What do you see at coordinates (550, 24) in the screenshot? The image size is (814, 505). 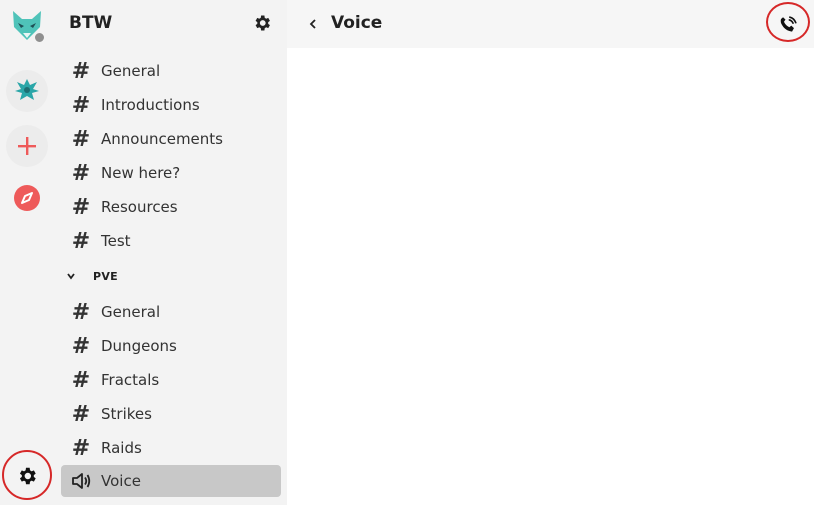 I see `channel-header: Voice` at bounding box center [550, 24].